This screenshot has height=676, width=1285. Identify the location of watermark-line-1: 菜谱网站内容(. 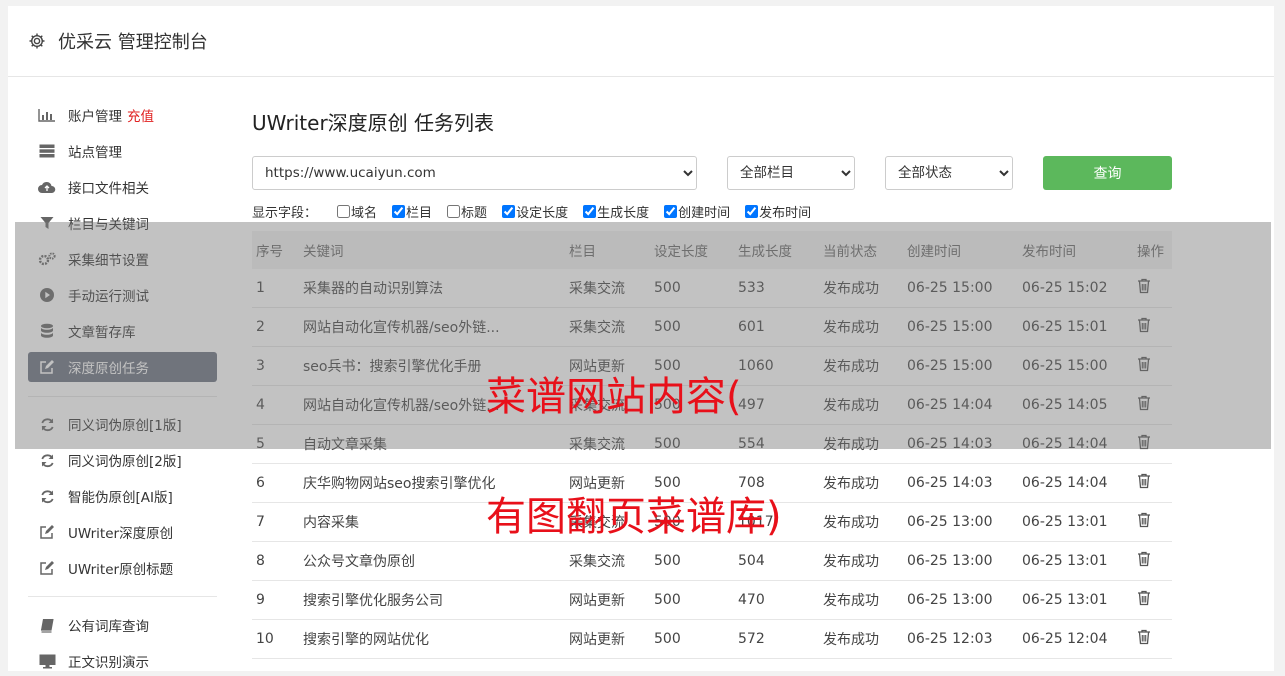
(614, 397).